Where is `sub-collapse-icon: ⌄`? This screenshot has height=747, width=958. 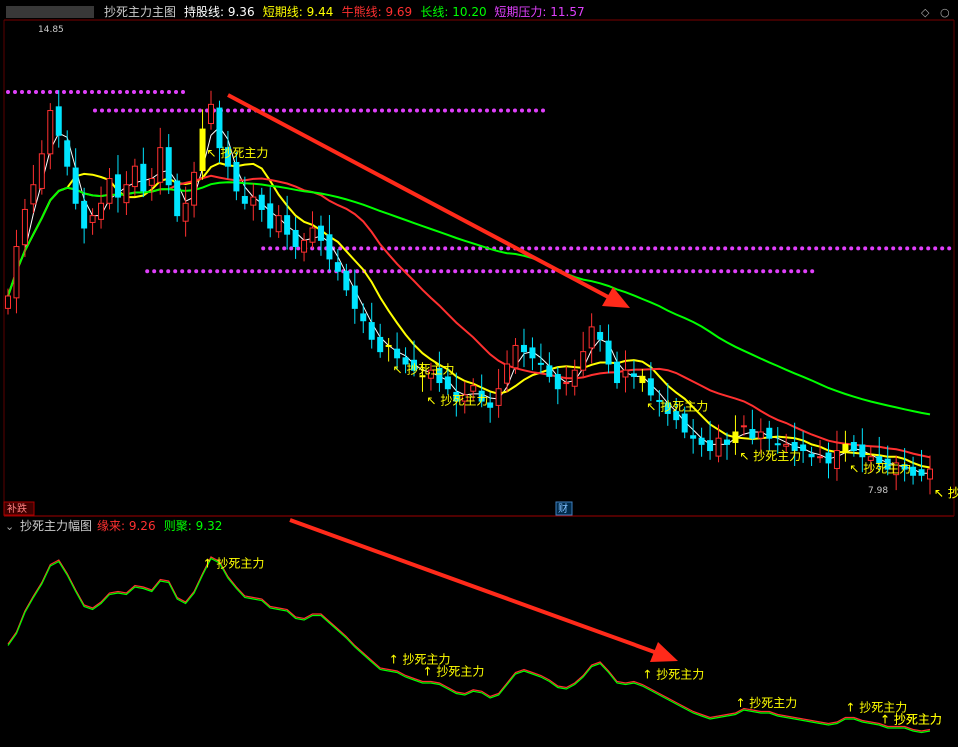
sub-collapse-icon: ⌄ is located at coordinates (9, 526).